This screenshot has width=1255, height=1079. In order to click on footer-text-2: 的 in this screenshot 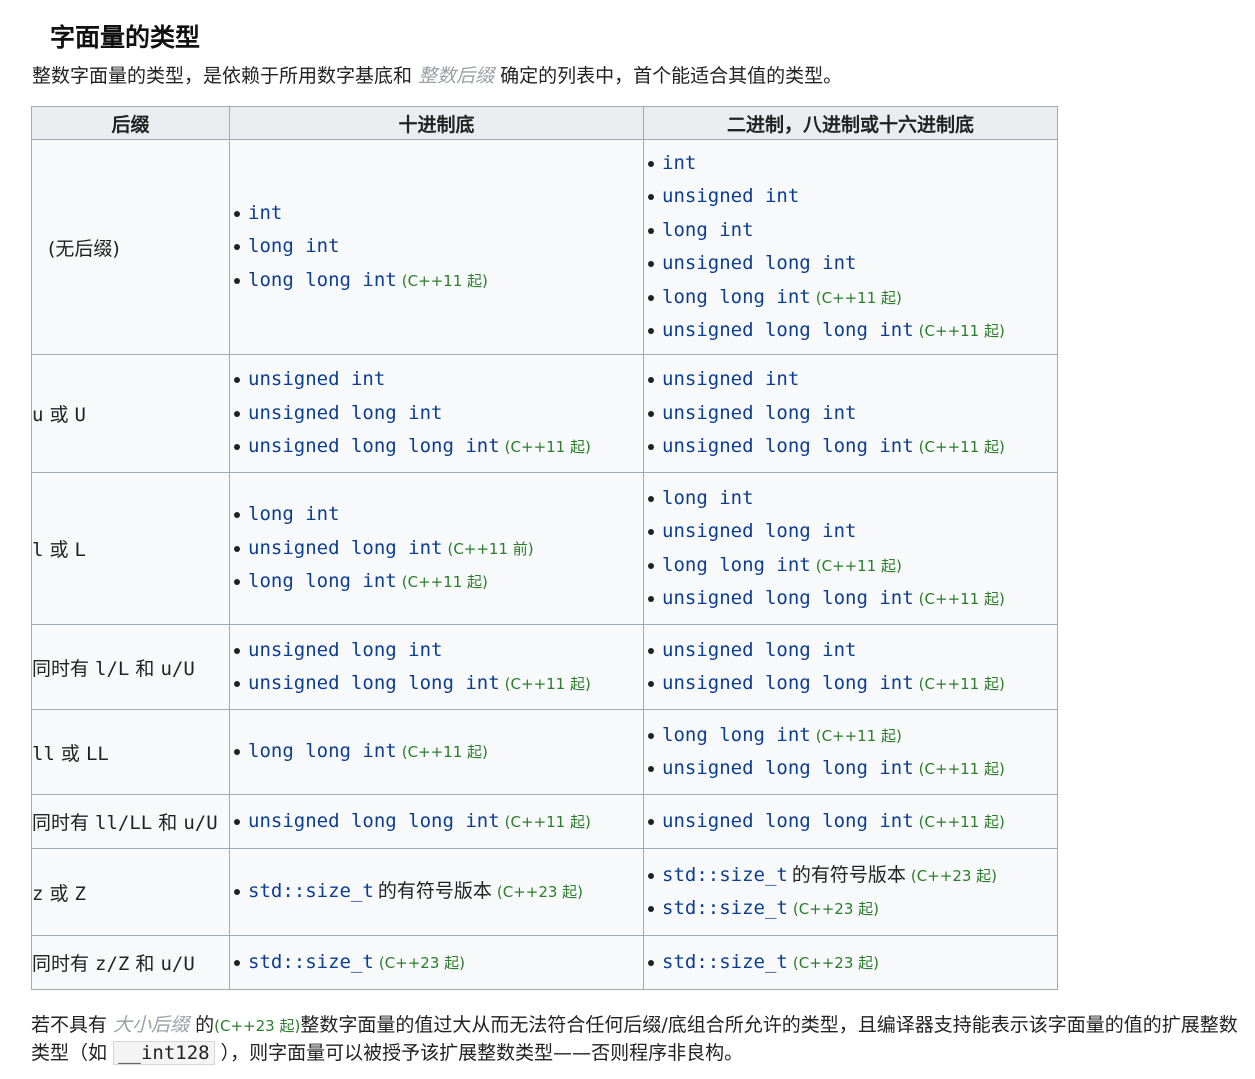, I will do `click(205, 1025)`.